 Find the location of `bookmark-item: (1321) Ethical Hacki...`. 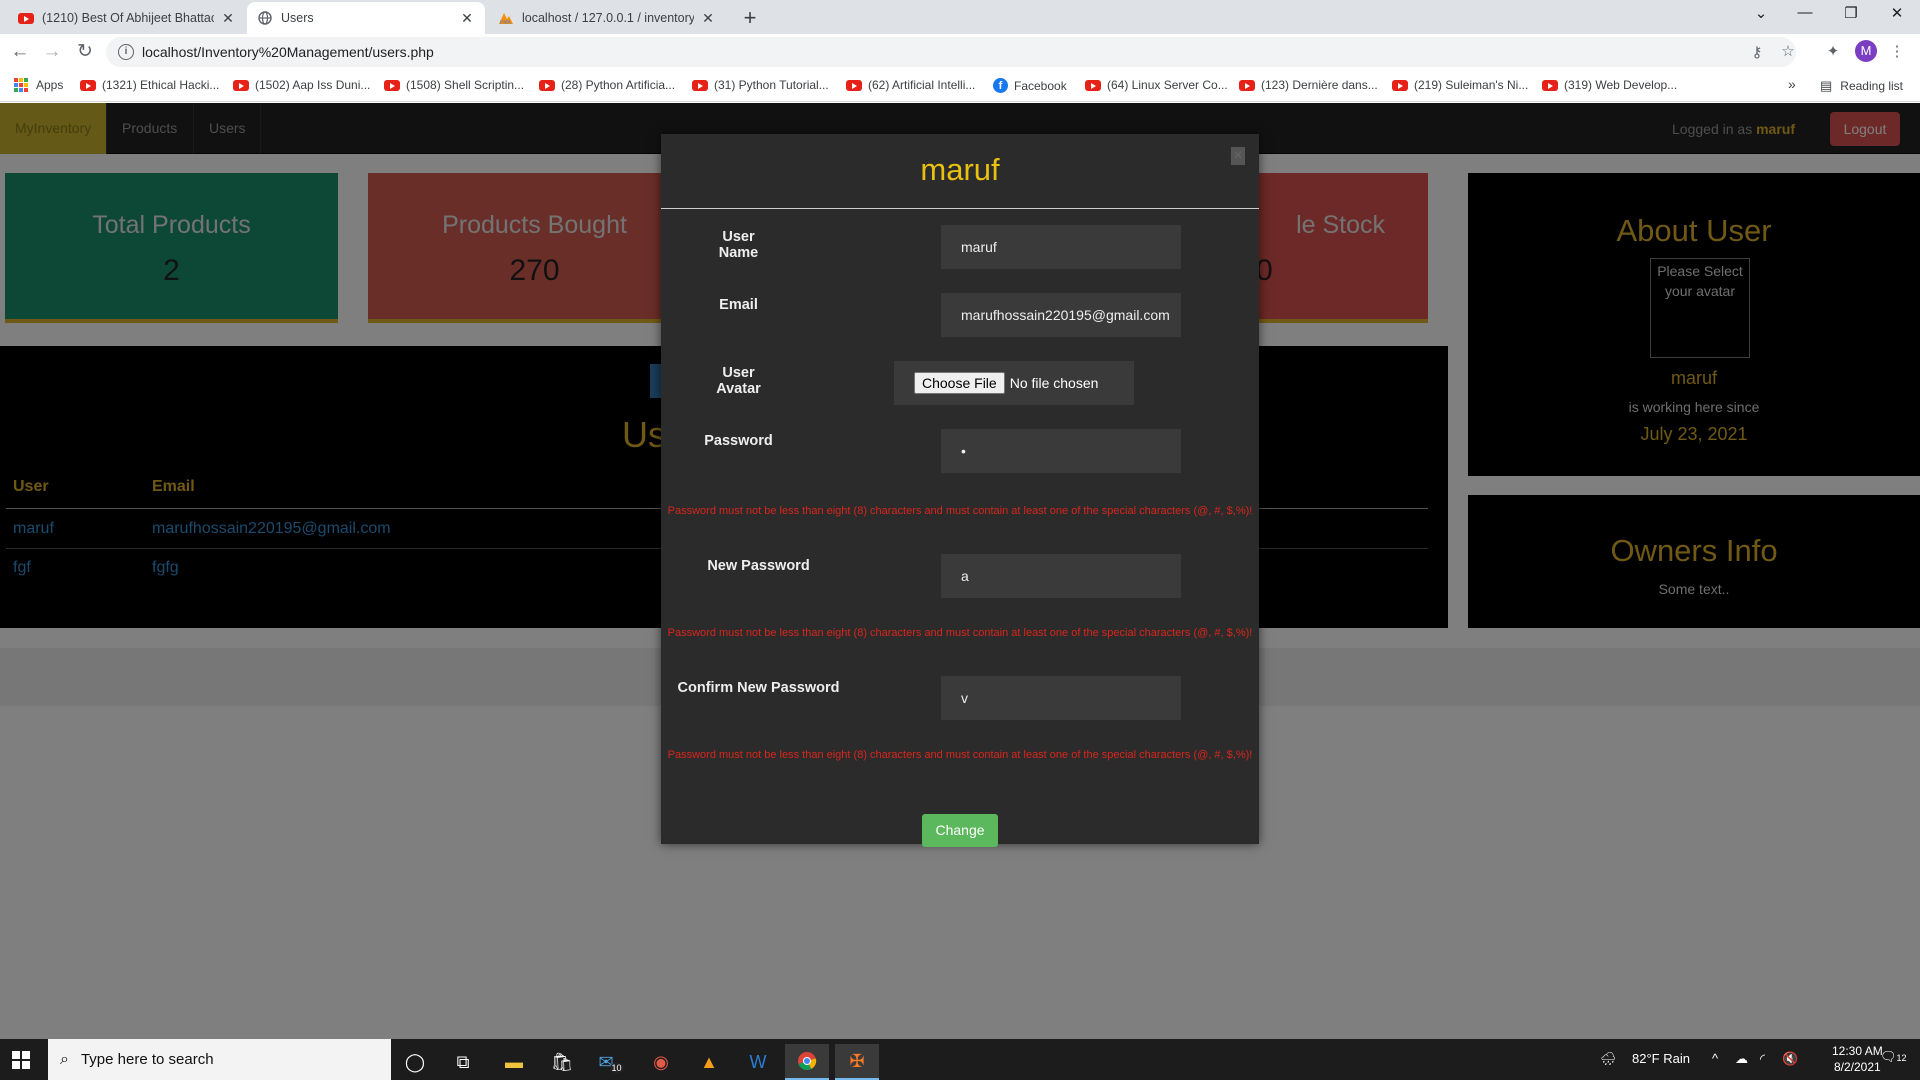

bookmark-item: (1321) Ethical Hacki... is located at coordinates (149, 85).